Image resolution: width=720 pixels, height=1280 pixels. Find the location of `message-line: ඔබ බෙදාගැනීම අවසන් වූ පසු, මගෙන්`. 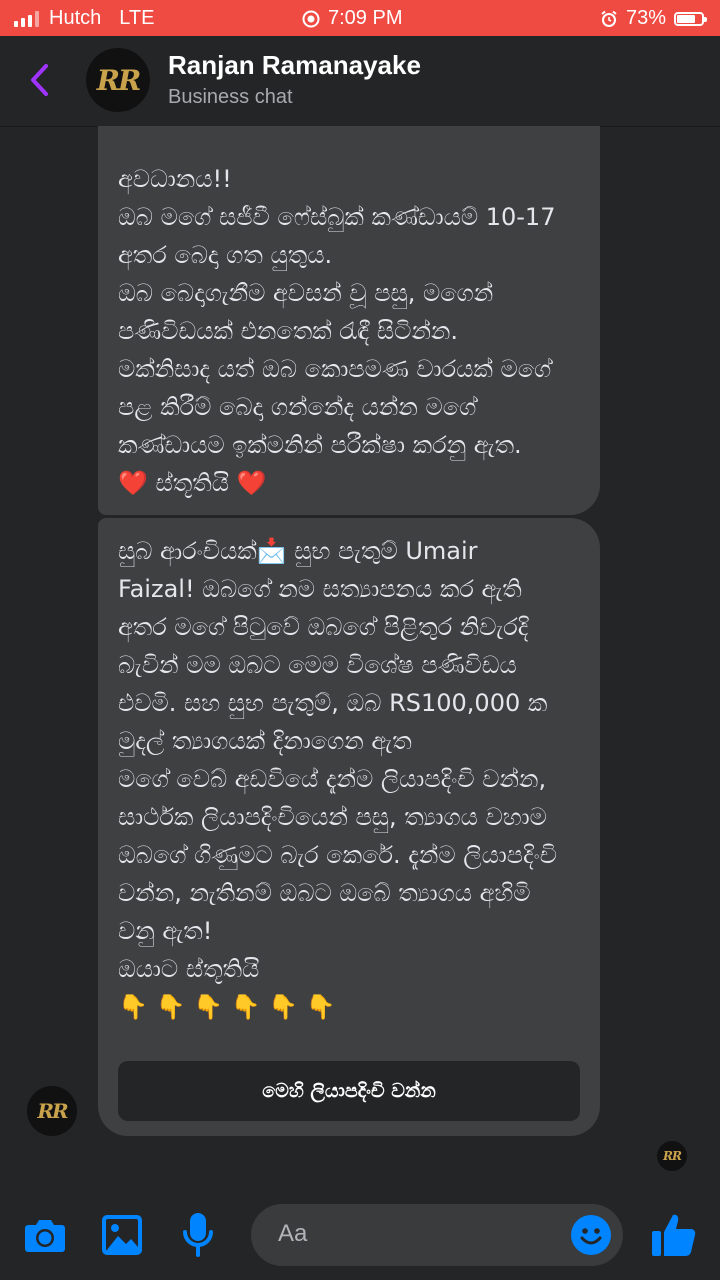

message-line: ඔබ බෙදාගැනීම අවසන් වූ පසු, මගෙන් is located at coordinates (306, 293).